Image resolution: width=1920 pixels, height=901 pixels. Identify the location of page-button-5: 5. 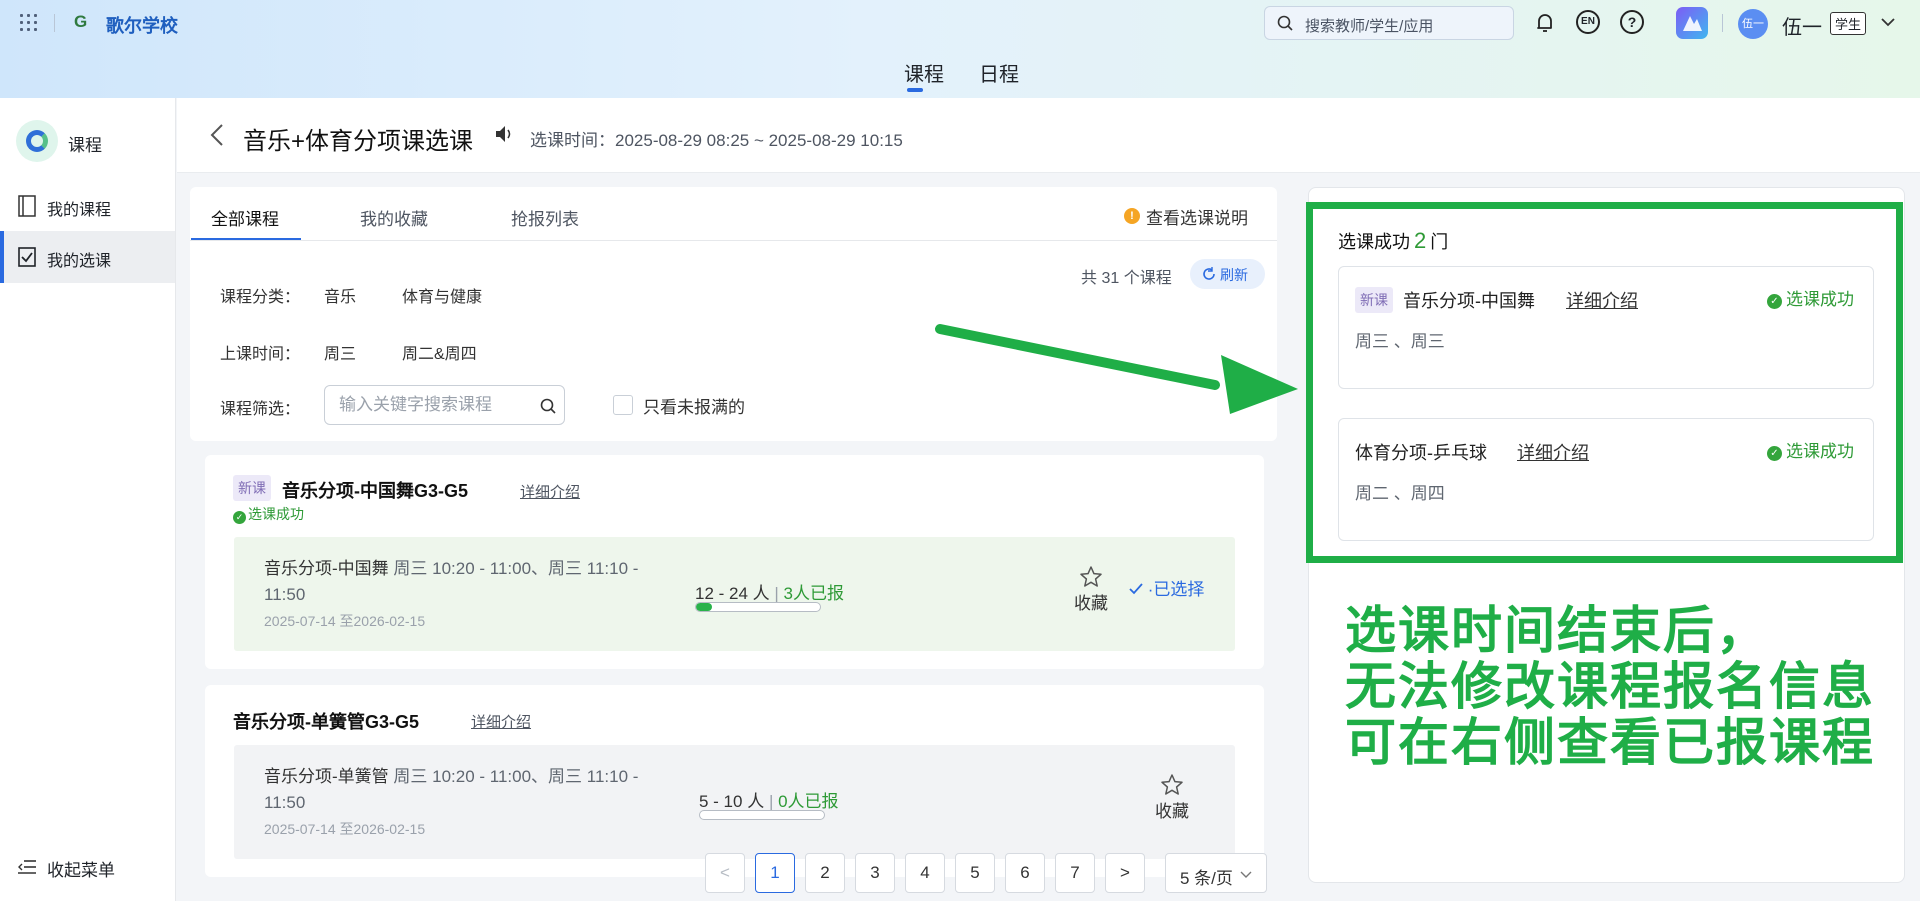
(975, 873).